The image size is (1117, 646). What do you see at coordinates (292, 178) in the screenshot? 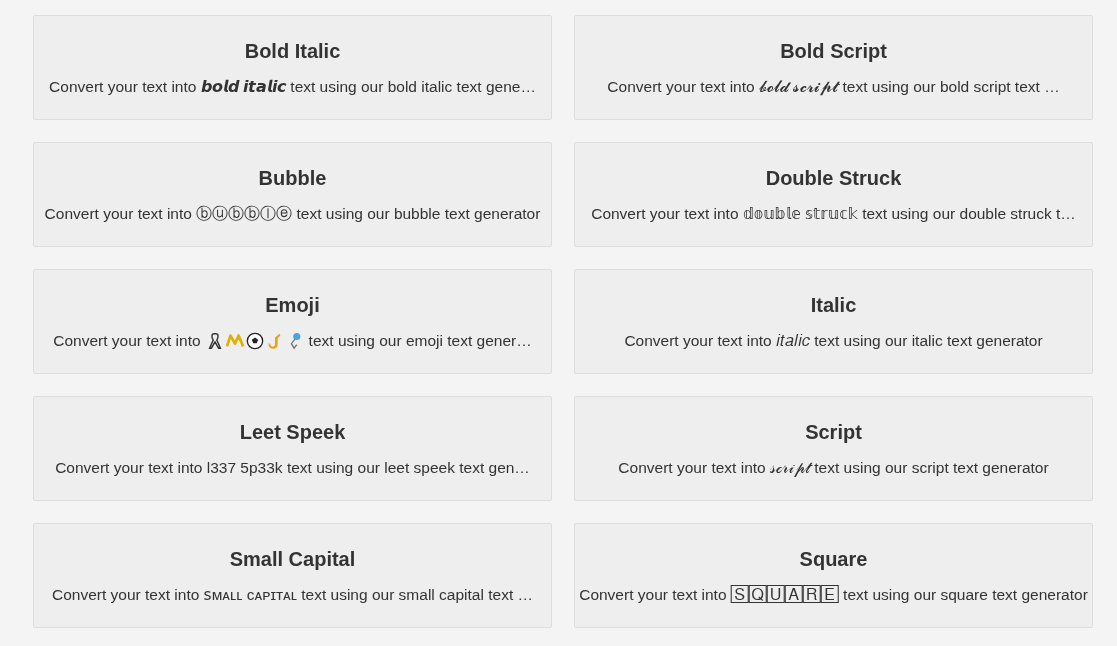
I see `card-title: Bubble` at bounding box center [292, 178].